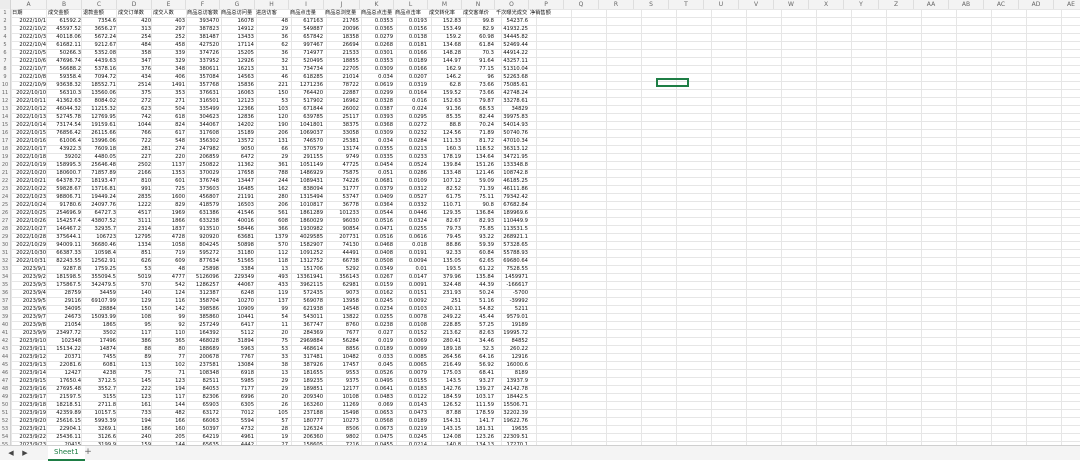  What do you see at coordinates (272, 173) in the screenshot?
I see `table-cell: 788` at bounding box center [272, 173].